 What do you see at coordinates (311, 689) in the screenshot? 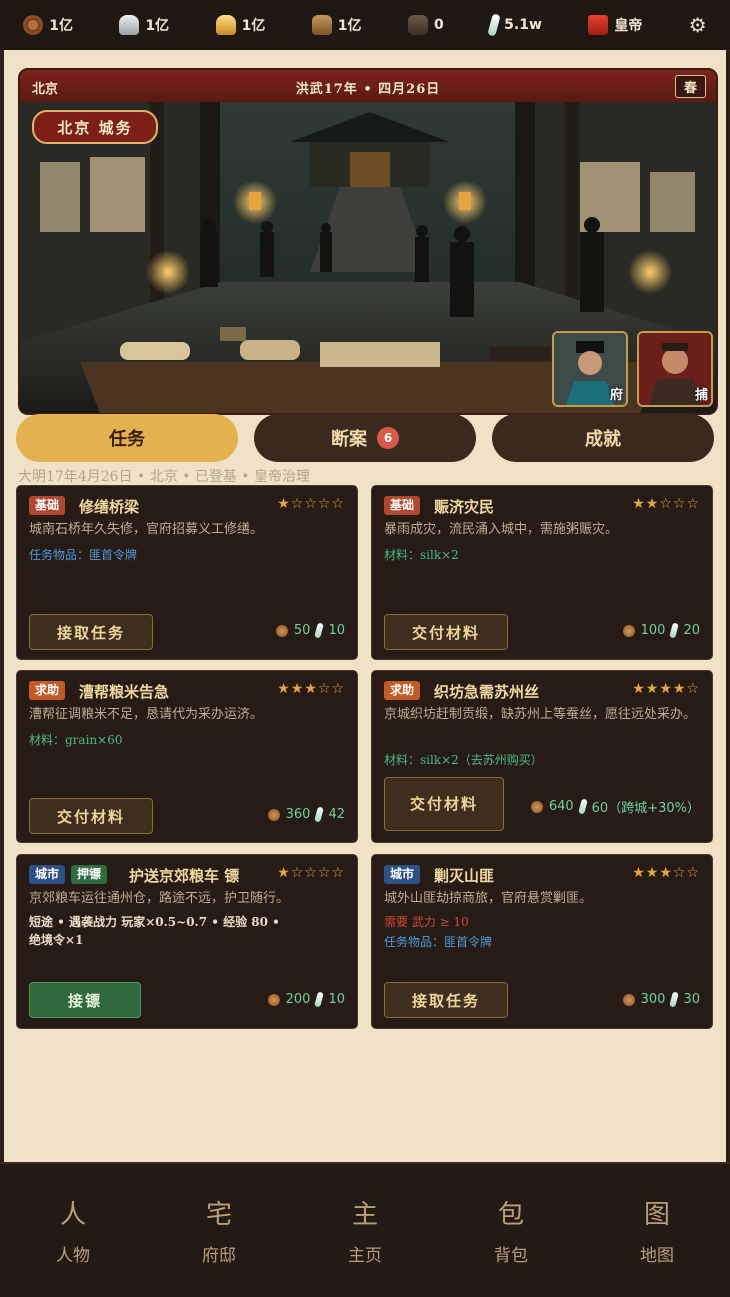
I see `difficulty-stars: ★★★☆☆` at bounding box center [311, 689].